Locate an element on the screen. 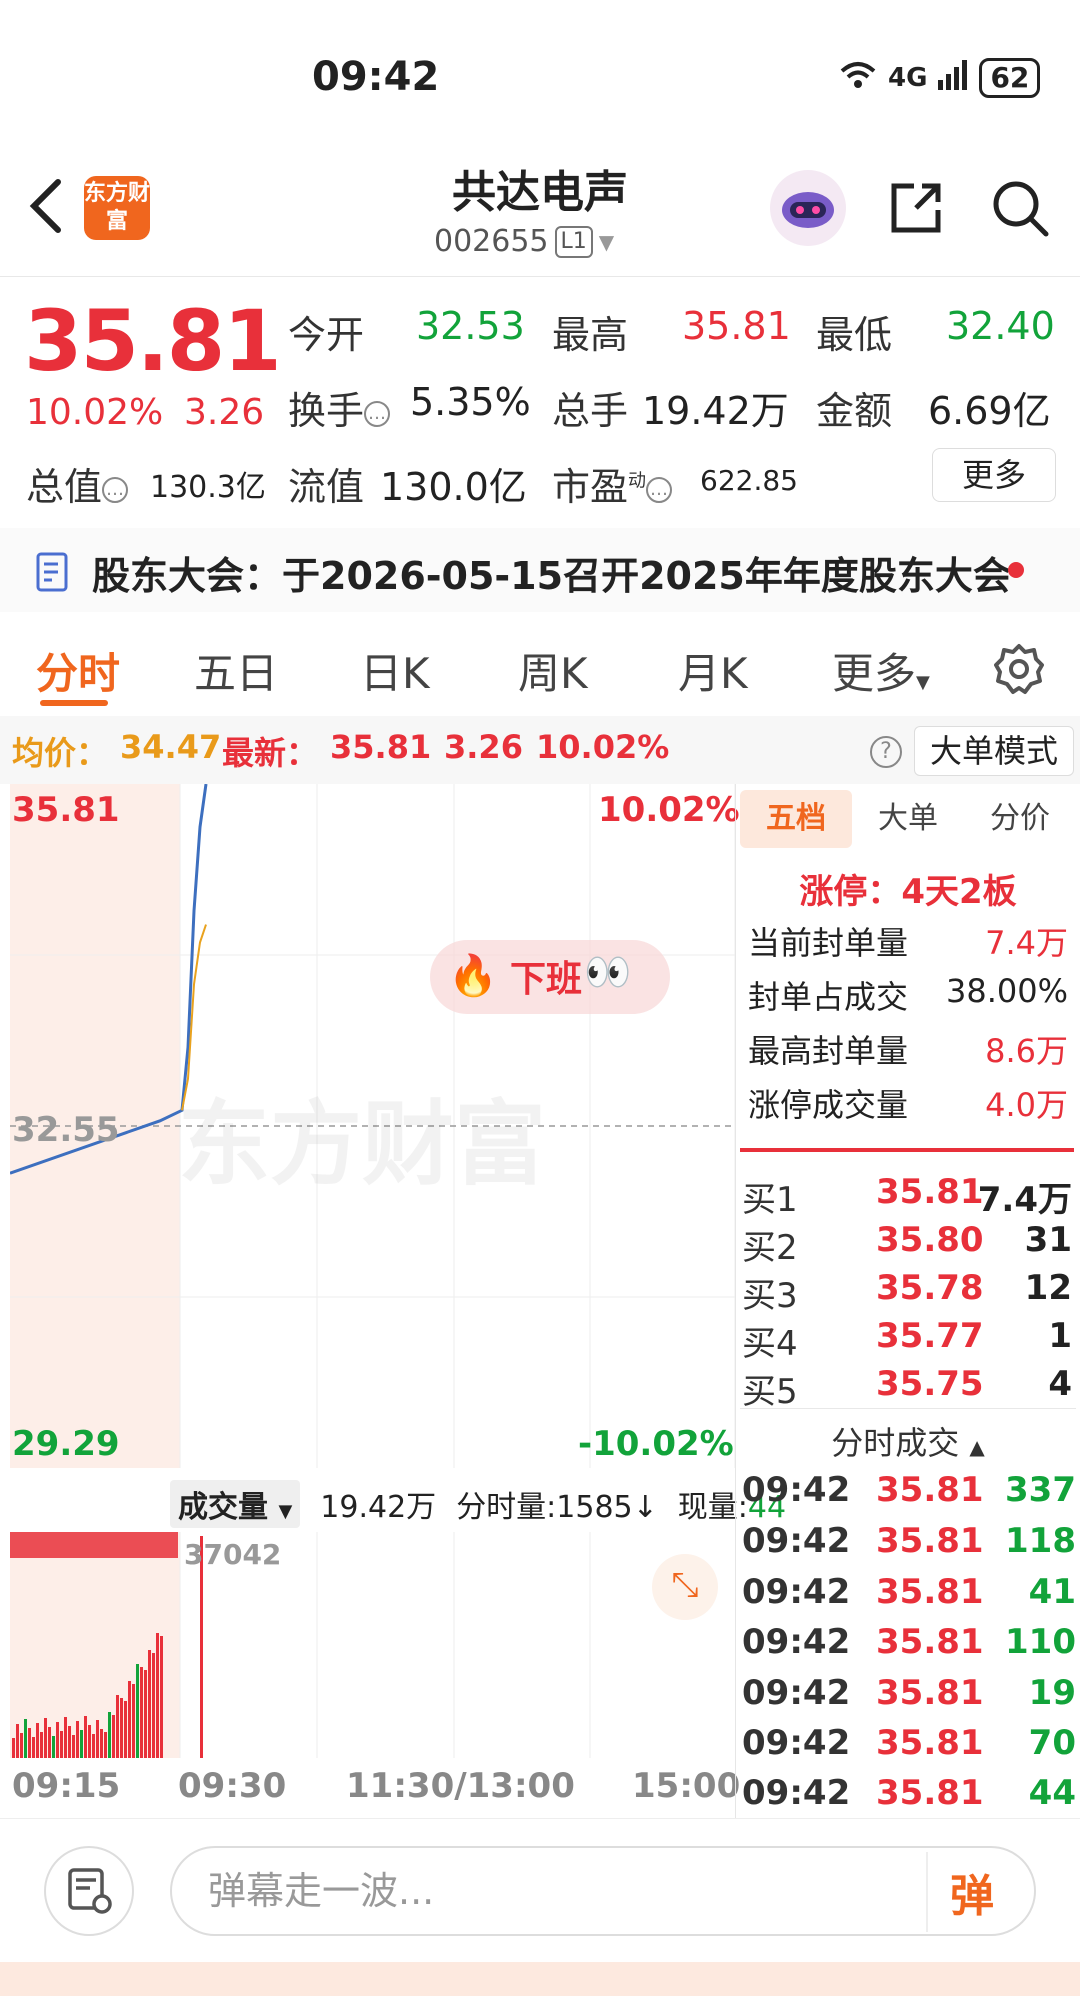 This screenshot has height=1996, width=1080. volume-selector: 成交量 ▼ is located at coordinates (235, 1504).